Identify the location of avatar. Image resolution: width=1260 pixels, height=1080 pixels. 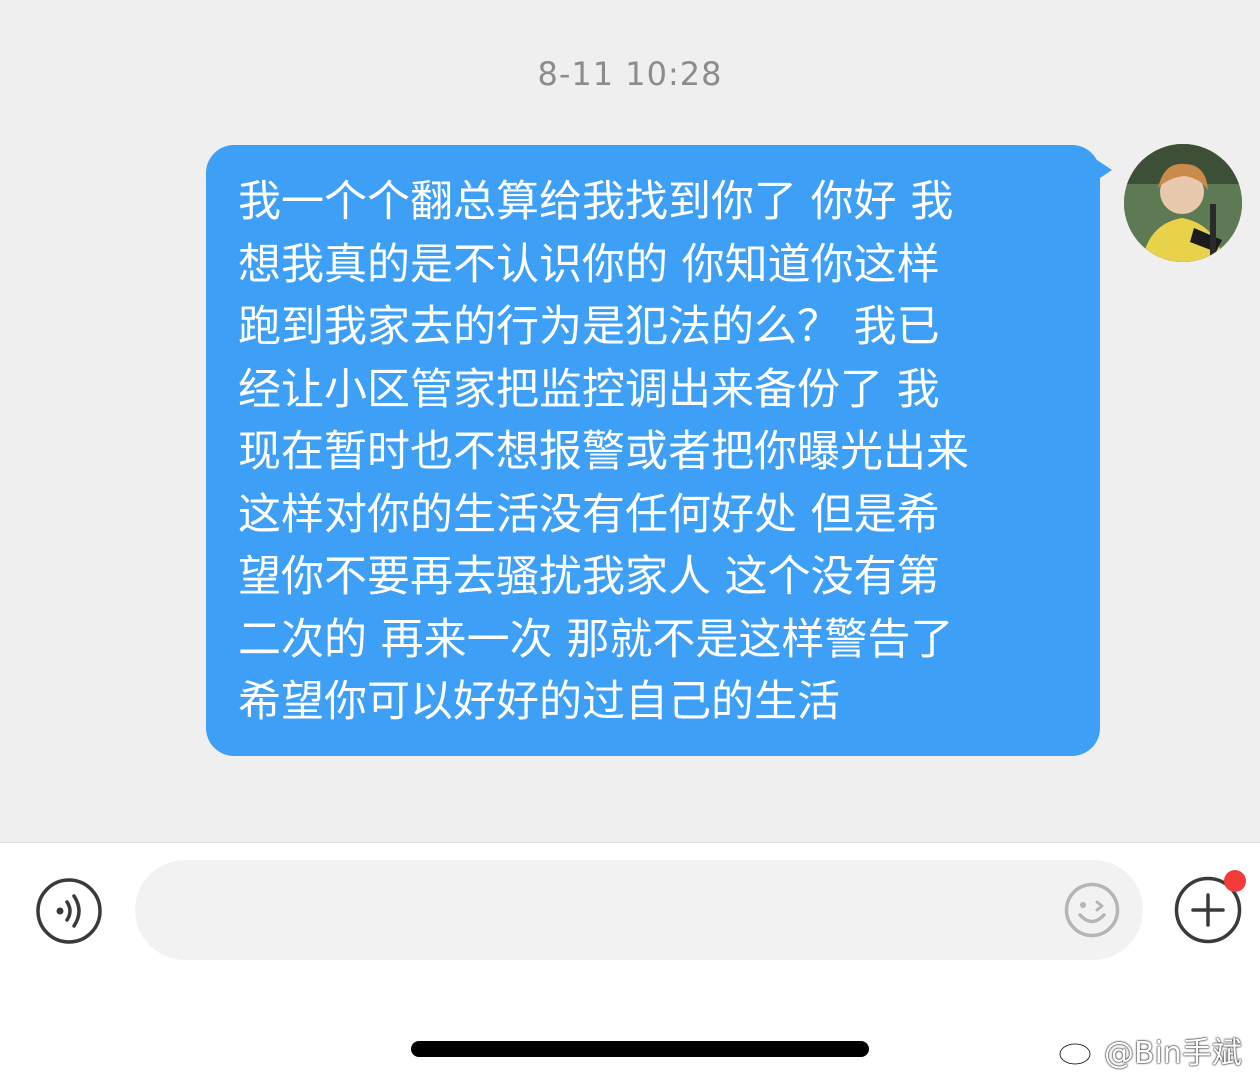
(1183, 203).